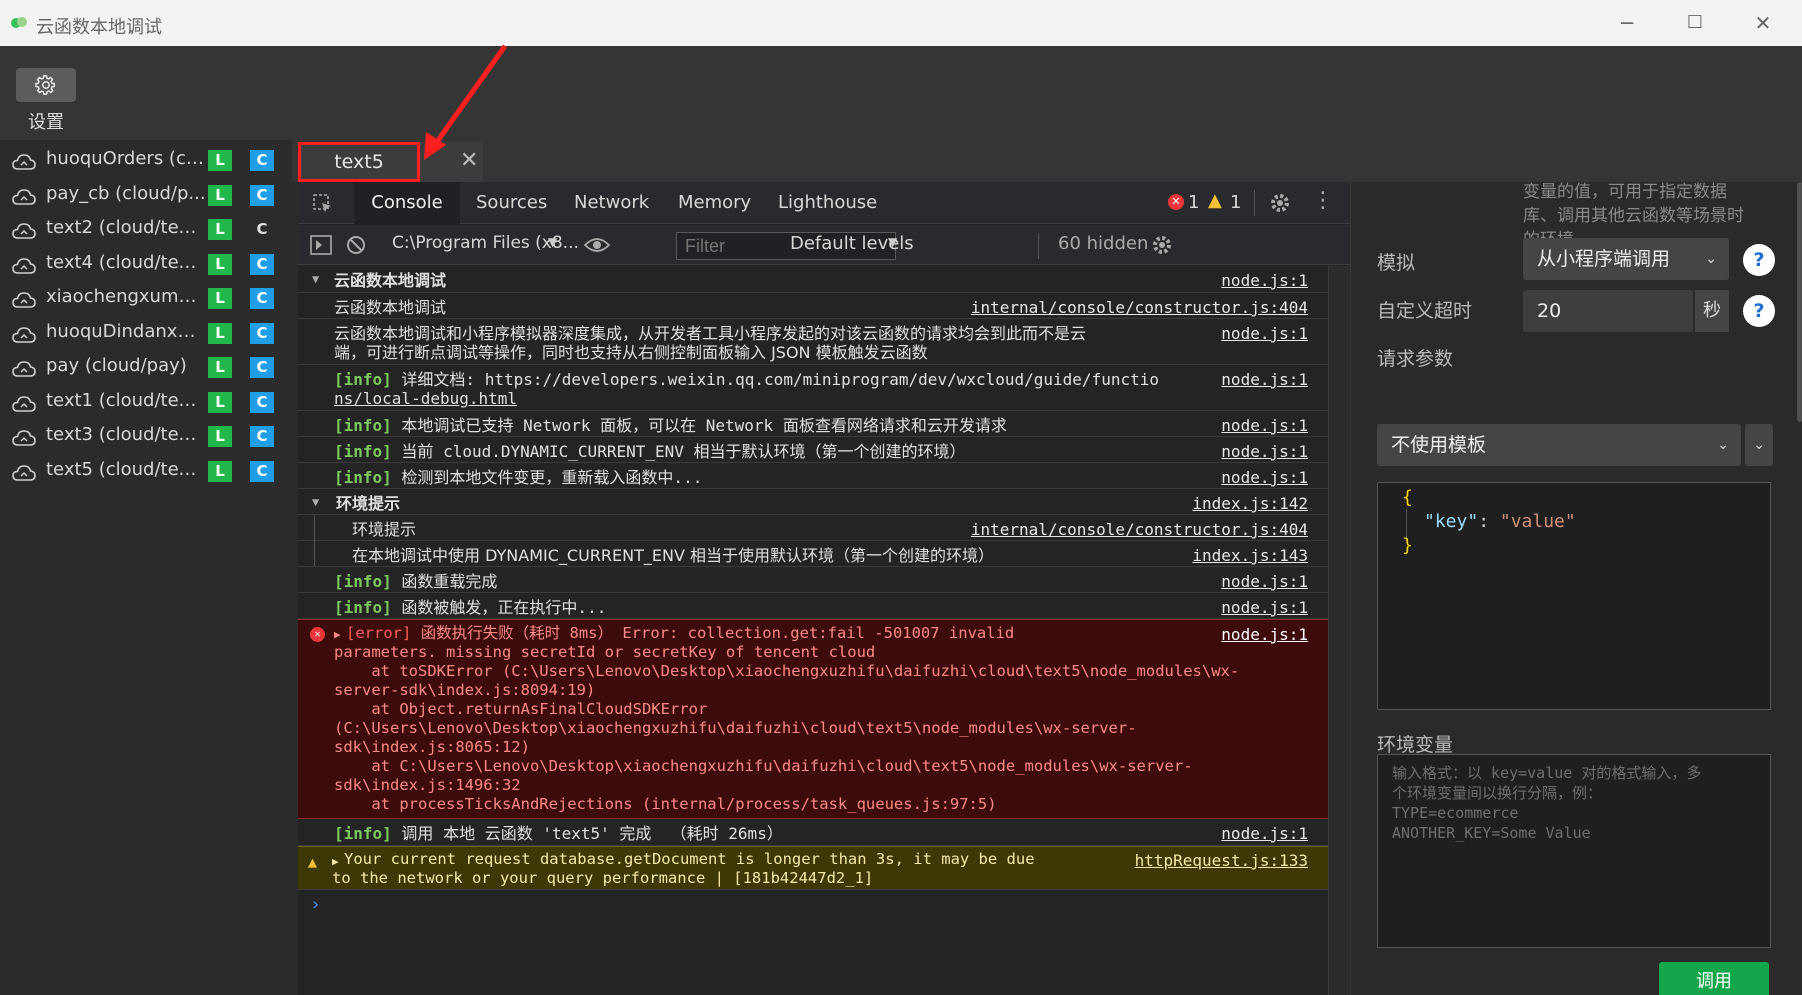 The width and height of the screenshot is (1802, 995). What do you see at coordinates (407, 203) in the screenshot?
I see `tab-console: Console` at bounding box center [407, 203].